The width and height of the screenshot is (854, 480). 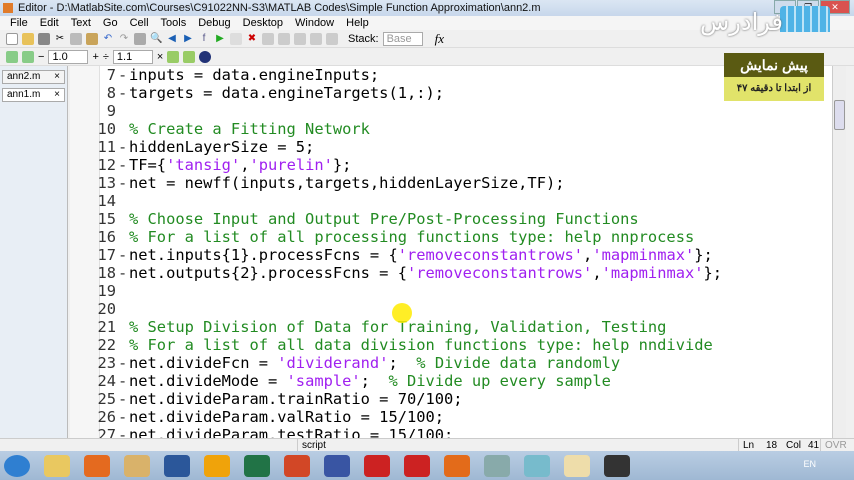 What do you see at coordinates (97, 465) in the screenshot?
I see `firefox-taskbar-icon` at bounding box center [97, 465].